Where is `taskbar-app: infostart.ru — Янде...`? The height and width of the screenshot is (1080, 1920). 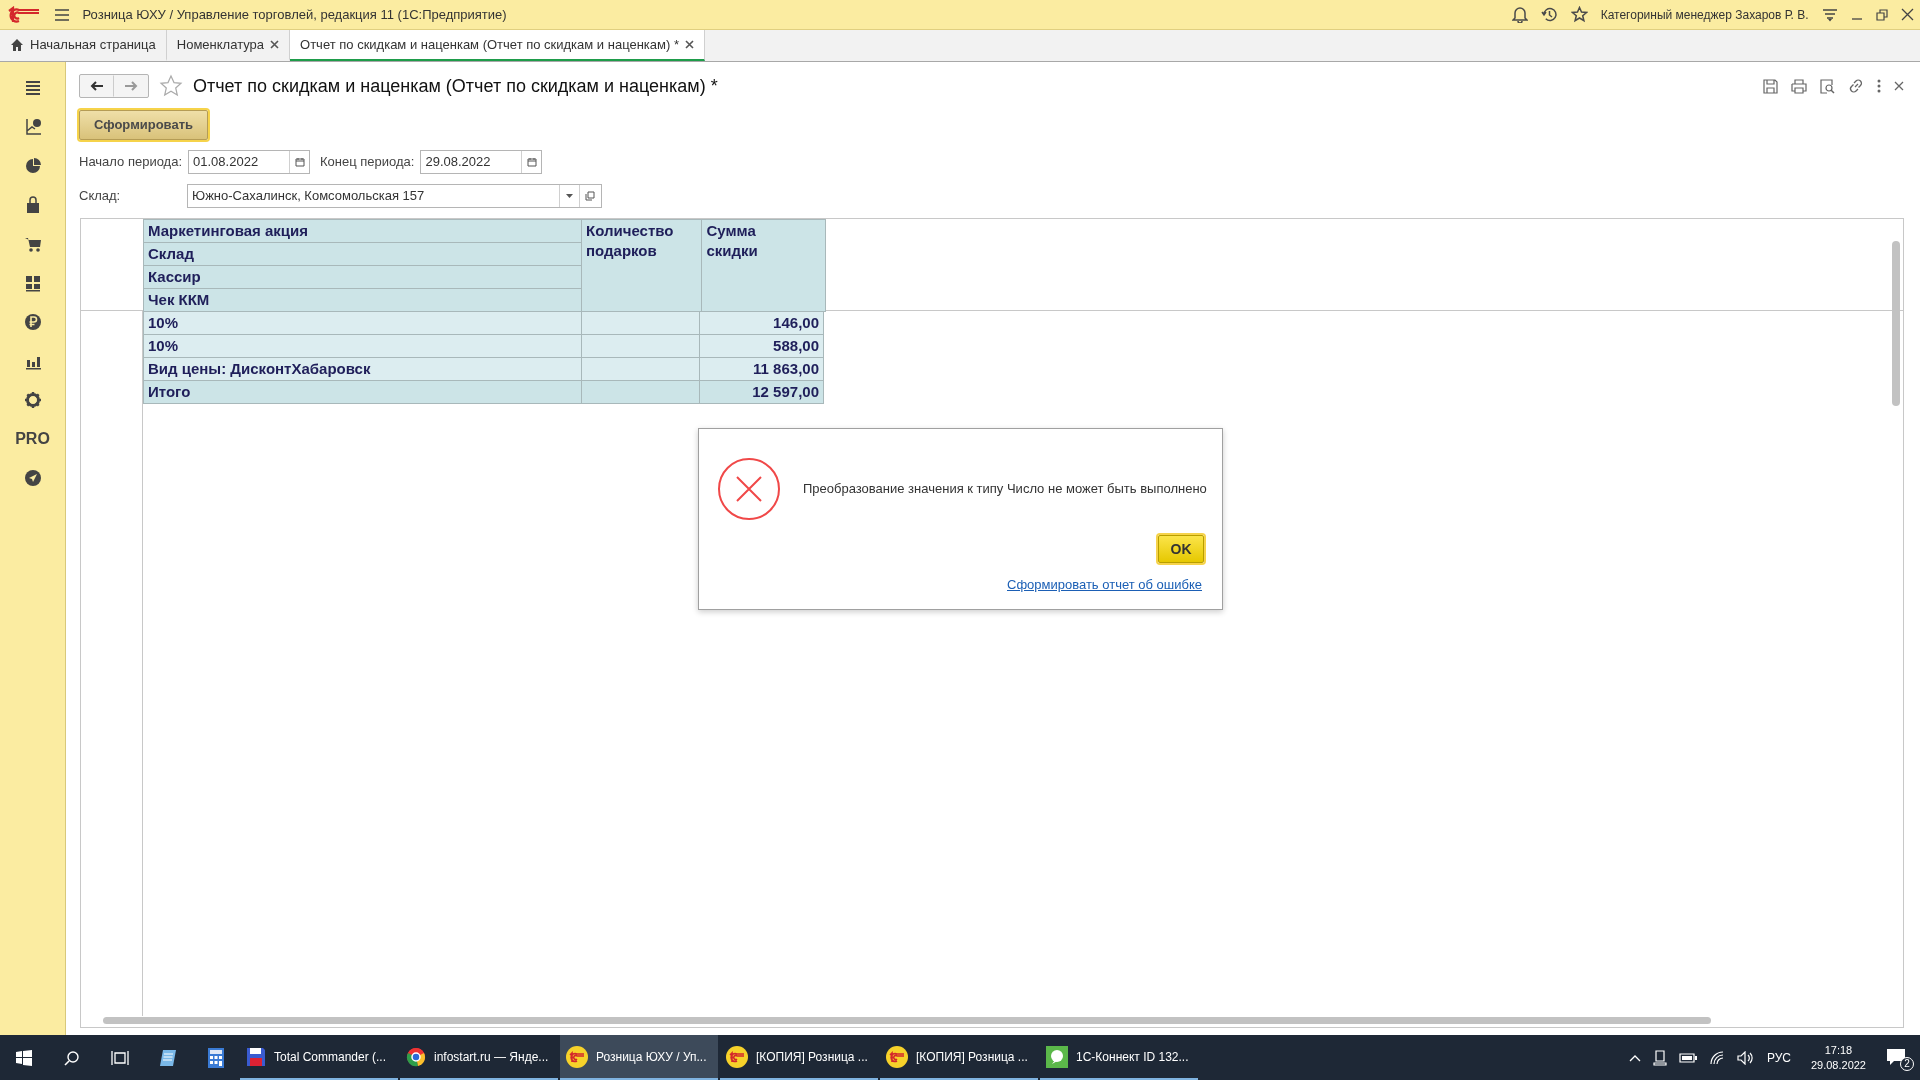 taskbar-app: infostart.ru — Янде... is located at coordinates (479, 1057).